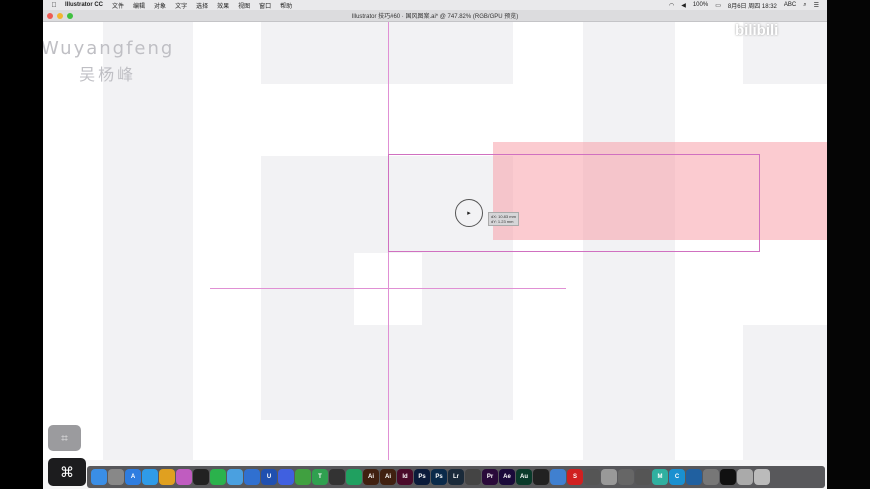  What do you see at coordinates (728, 477) in the screenshot?
I see `terminal-icon` at bounding box center [728, 477].